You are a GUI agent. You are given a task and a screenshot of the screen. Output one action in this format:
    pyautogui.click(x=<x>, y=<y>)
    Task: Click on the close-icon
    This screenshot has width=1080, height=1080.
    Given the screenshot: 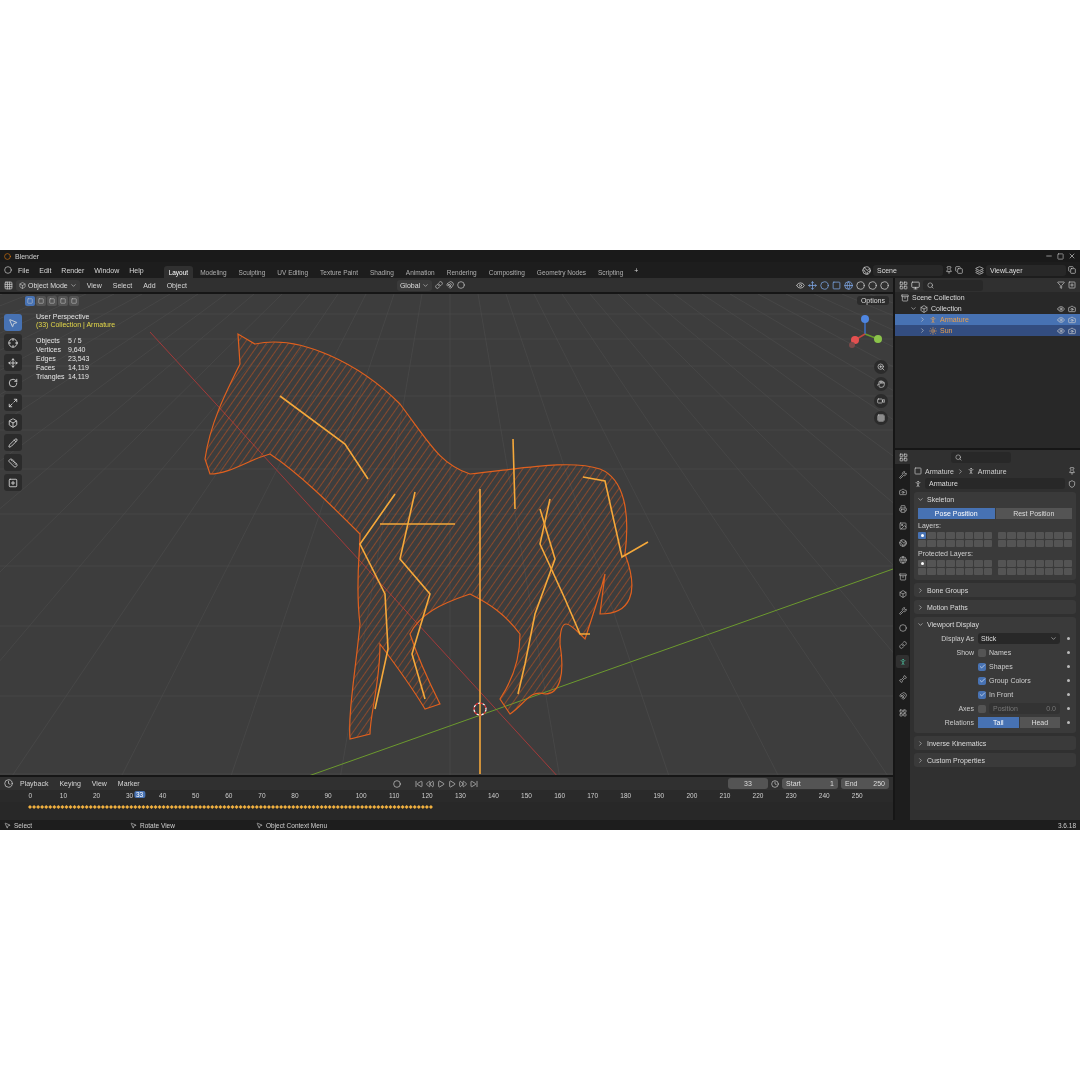 What is the action you would take?
    pyautogui.click(x=1072, y=256)
    